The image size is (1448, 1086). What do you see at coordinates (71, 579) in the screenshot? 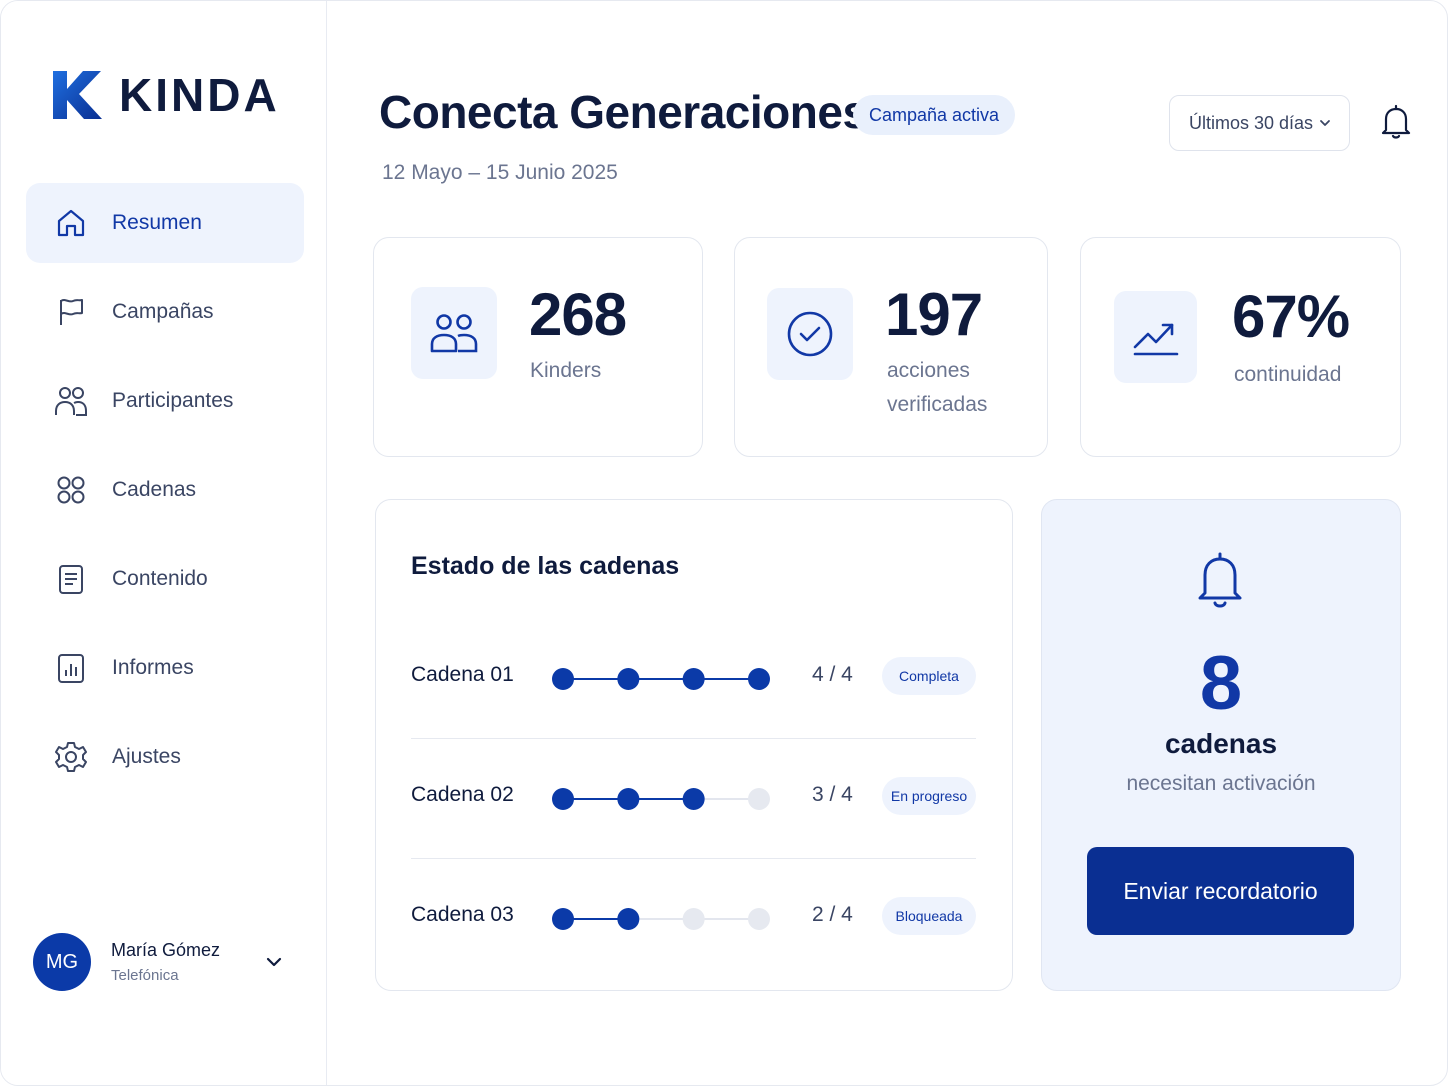
I see `document-icon` at bounding box center [71, 579].